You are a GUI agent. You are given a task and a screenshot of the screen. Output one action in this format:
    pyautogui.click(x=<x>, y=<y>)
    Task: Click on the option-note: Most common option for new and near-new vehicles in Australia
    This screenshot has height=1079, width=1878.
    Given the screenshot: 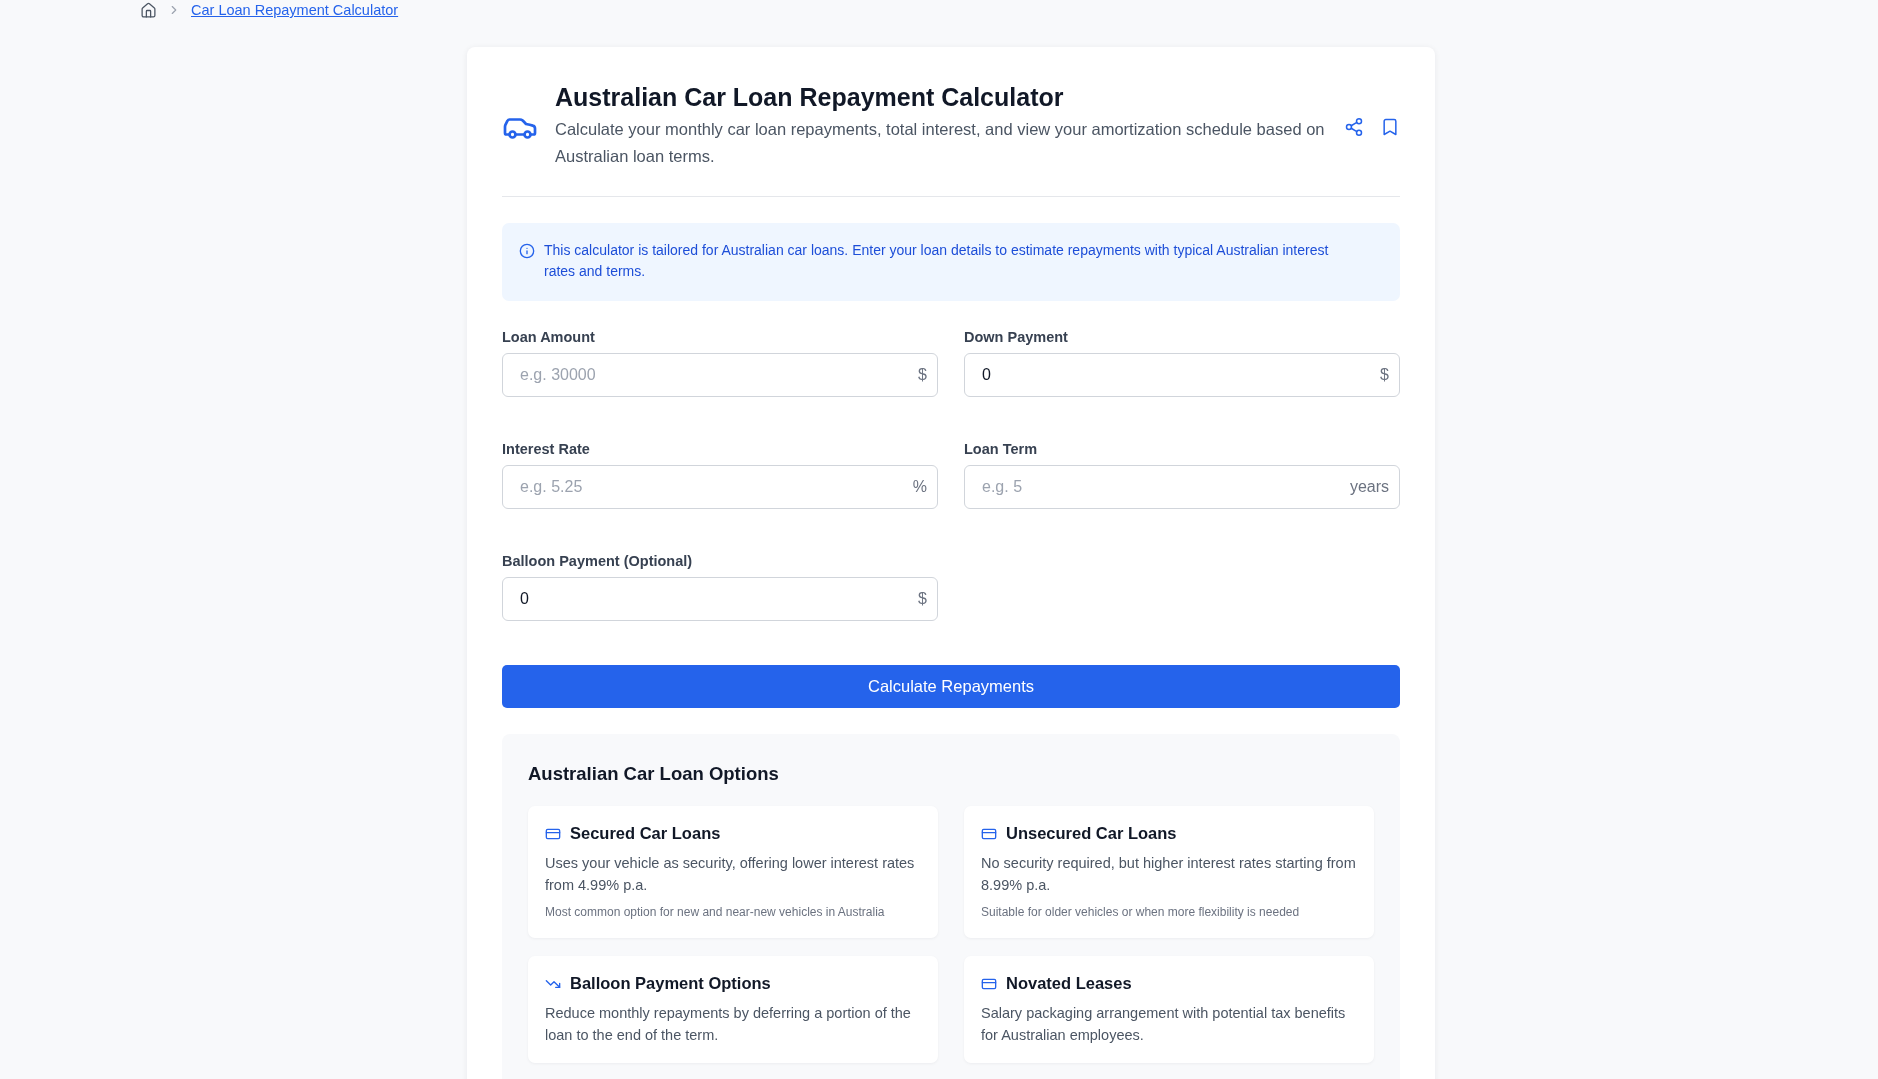 What is the action you would take?
    pyautogui.click(x=715, y=912)
    